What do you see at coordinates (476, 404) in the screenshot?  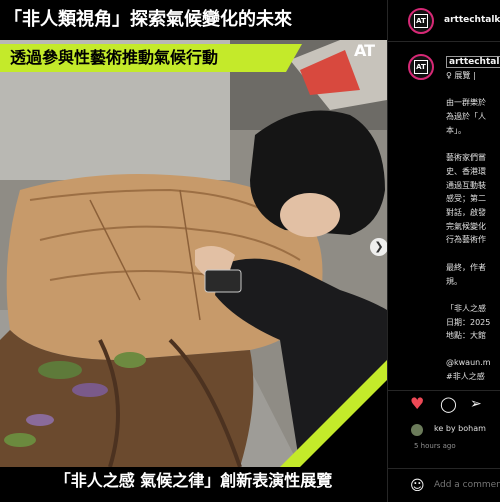 I see `share-icon: ➢` at bounding box center [476, 404].